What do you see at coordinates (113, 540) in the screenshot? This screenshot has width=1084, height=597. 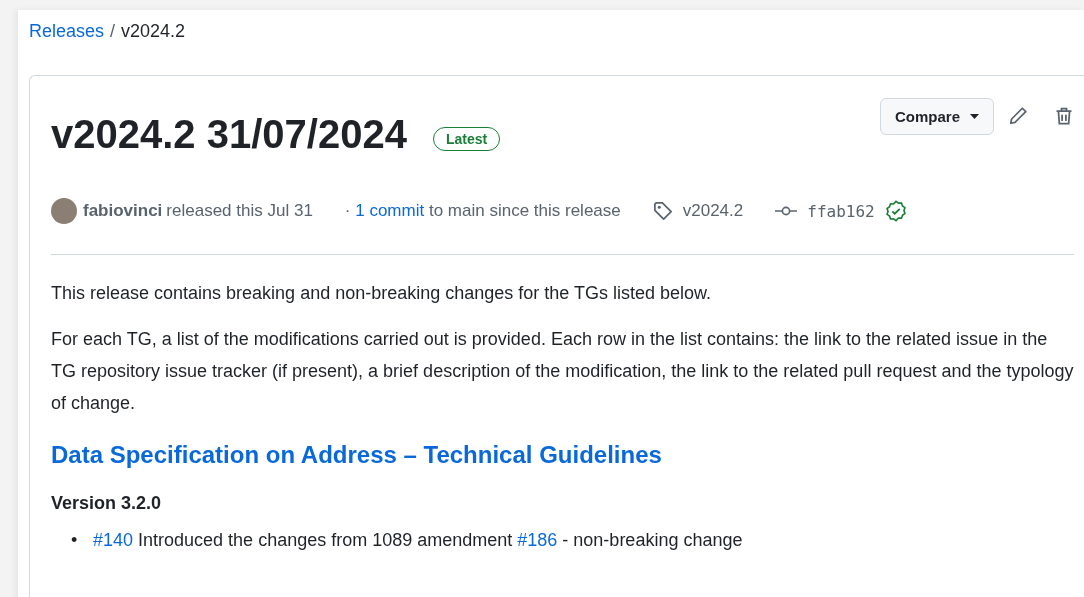 I see `issue-link: #140` at bounding box center [113, 540].